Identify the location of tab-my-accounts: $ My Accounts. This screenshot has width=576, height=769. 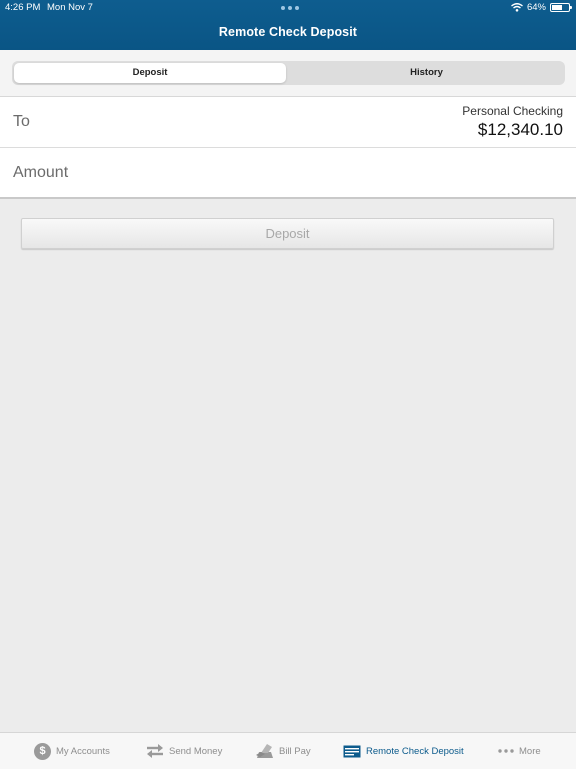
(72, 751).